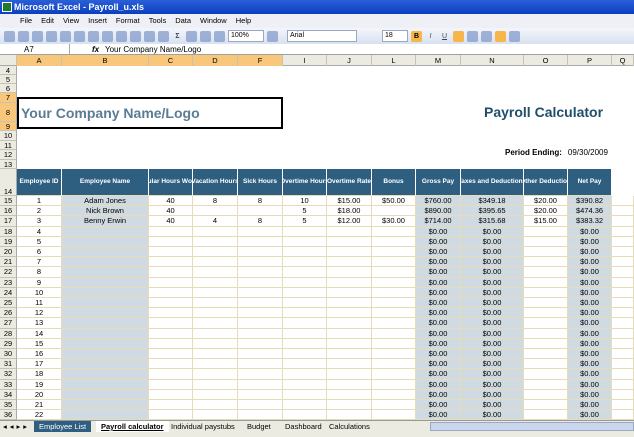  I want to click on sheet-tab-individual-paystubs: Individual paystubs, so click(203, 426).